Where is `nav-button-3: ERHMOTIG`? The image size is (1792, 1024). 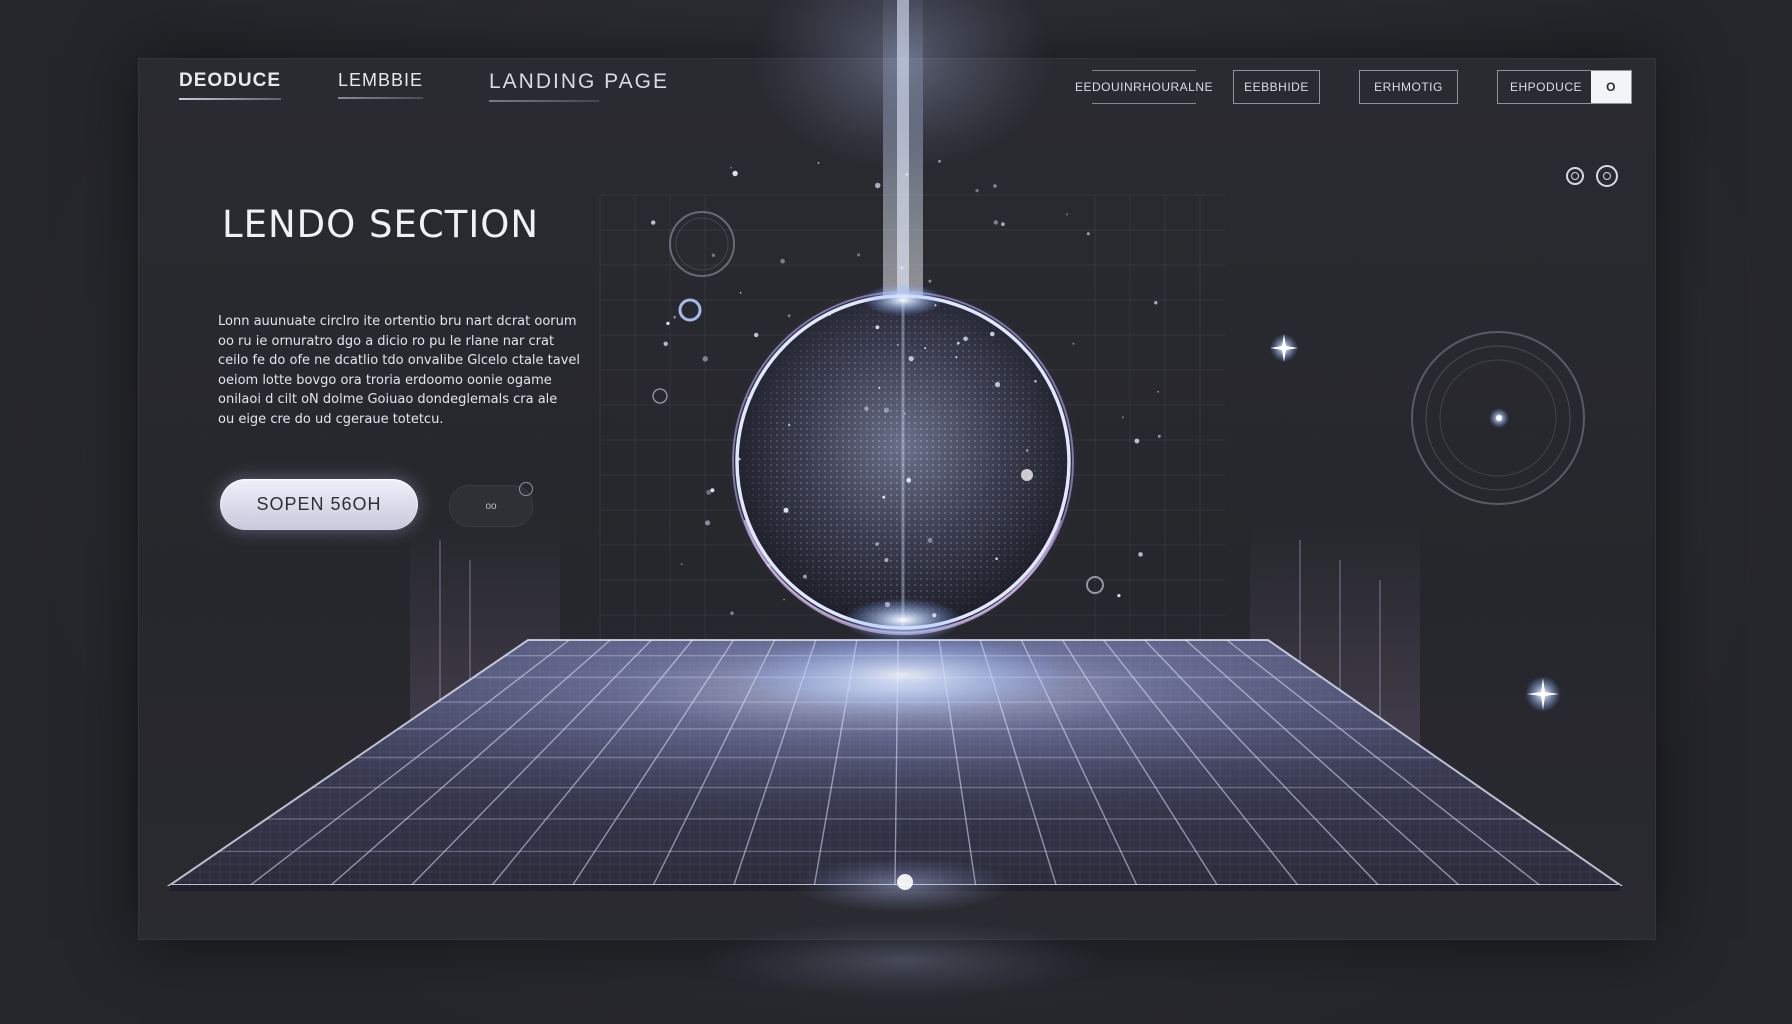 nav-button-3: ERHMOTIG is located at coordinates (1408, 87).